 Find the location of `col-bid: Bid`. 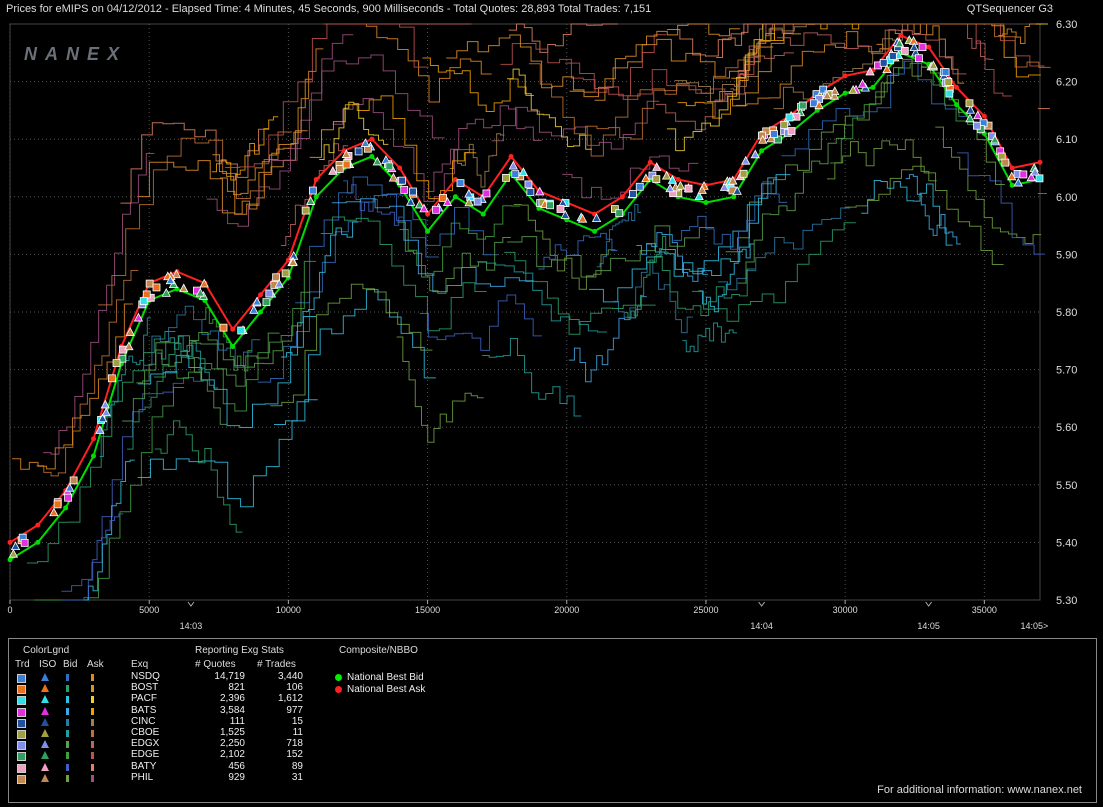

col-bid: Bid is located at coordinates (70, 664).